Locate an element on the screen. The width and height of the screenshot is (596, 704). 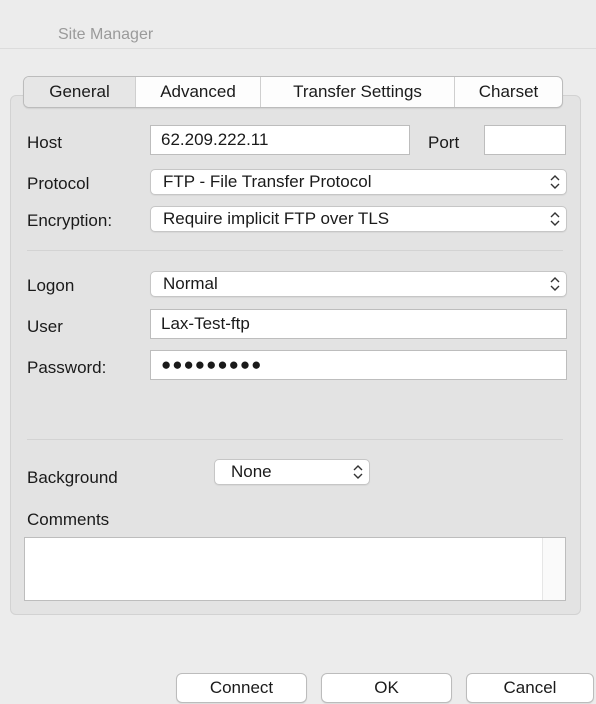
password-label: Password: is located at coordinates (67, 367).